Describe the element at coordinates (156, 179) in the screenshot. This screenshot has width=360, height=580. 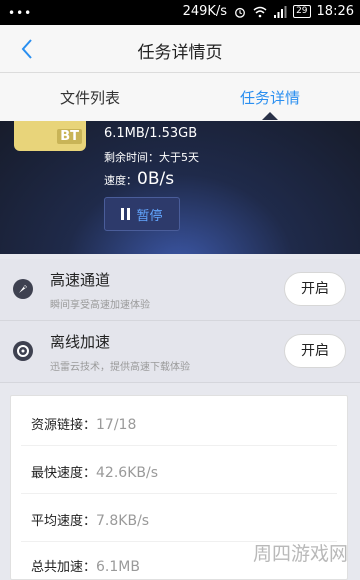
I see `speed-value: 0B/s` at that location.